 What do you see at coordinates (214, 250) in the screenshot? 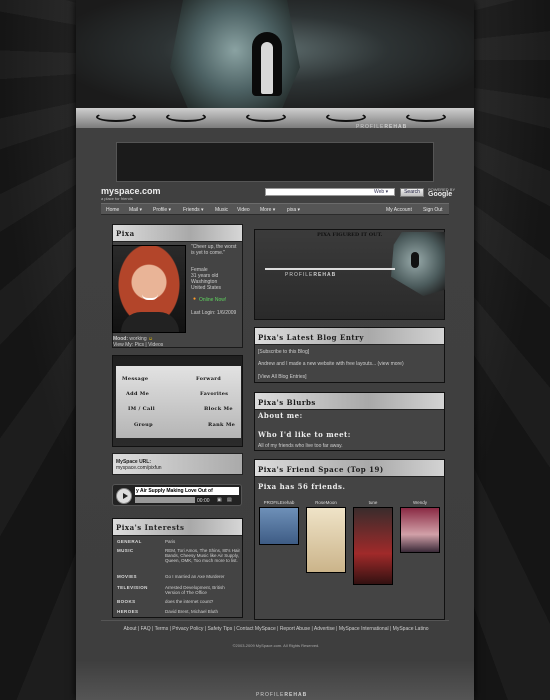
I see `profile-quote: "Cheer up, the worst is yet to come."` at bounding box center [214, 250].